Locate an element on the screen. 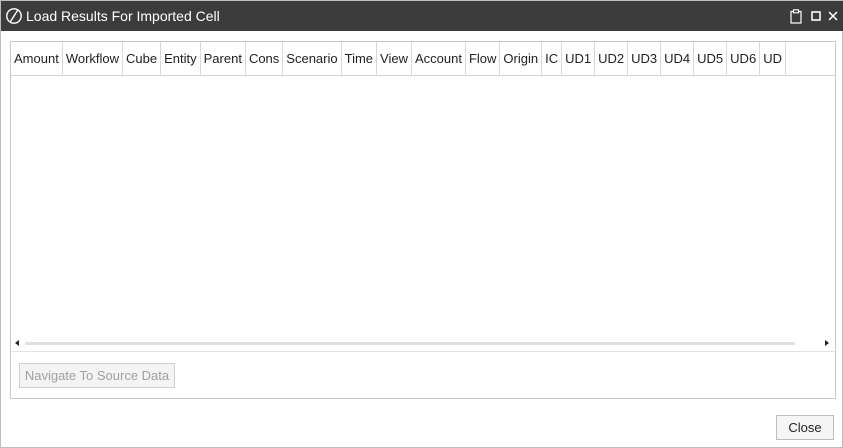 This screenshot has width=843, height=448. column-header-ic: IC is located at coordinates (552, 58).